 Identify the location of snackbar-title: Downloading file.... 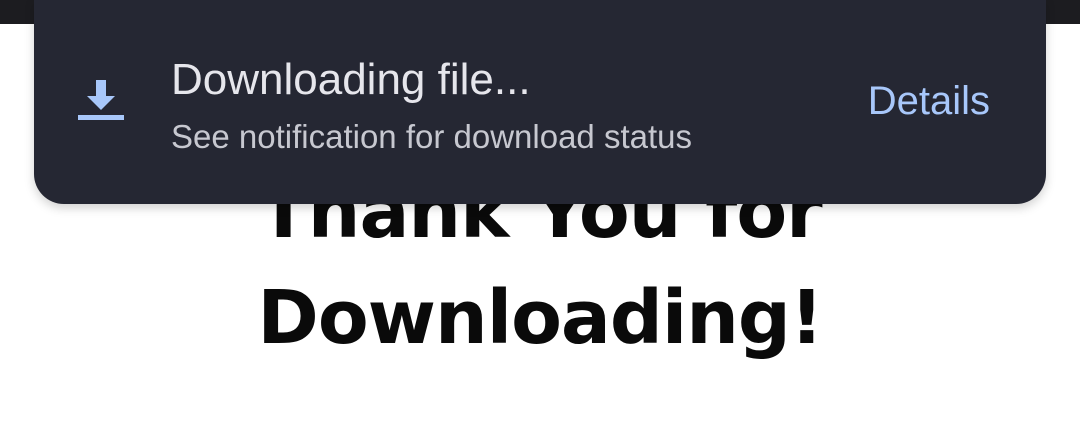
(351, 79).